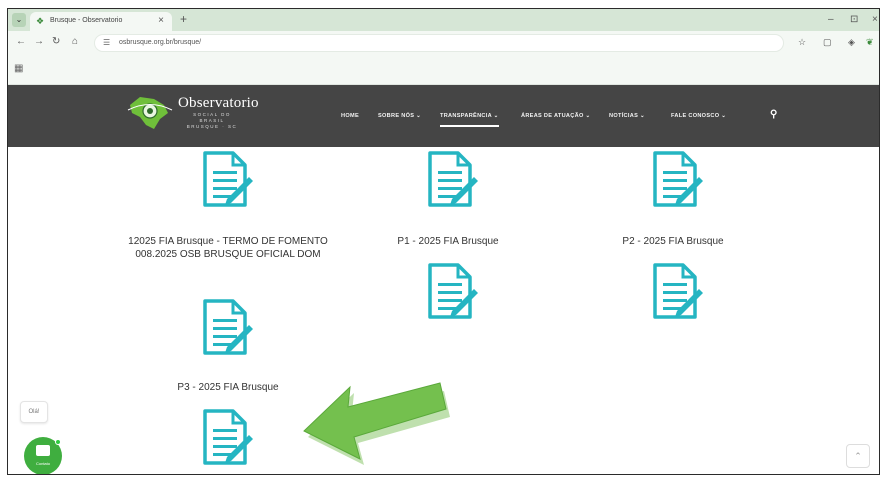  What do you see at coordinates (34, 412) in the screenshot?
I see `chat-greeting-bubble: Olá!` at bounding box center [34, 412].